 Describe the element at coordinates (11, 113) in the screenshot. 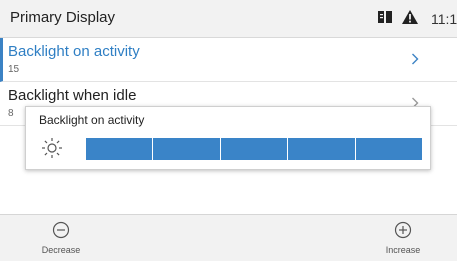

I see `list-item-value: 8` at that location.